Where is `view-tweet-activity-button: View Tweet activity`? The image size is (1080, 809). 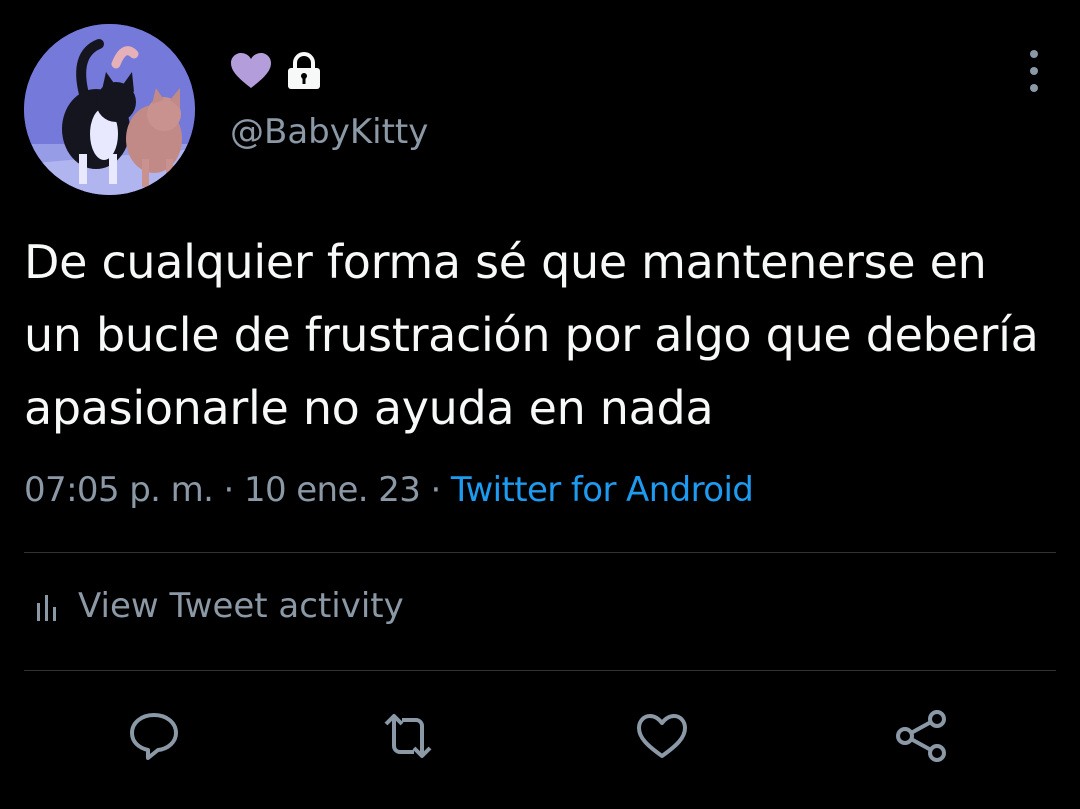 view-tweet-activity-button: View Tweet activity is located at coordinates (220, 606).